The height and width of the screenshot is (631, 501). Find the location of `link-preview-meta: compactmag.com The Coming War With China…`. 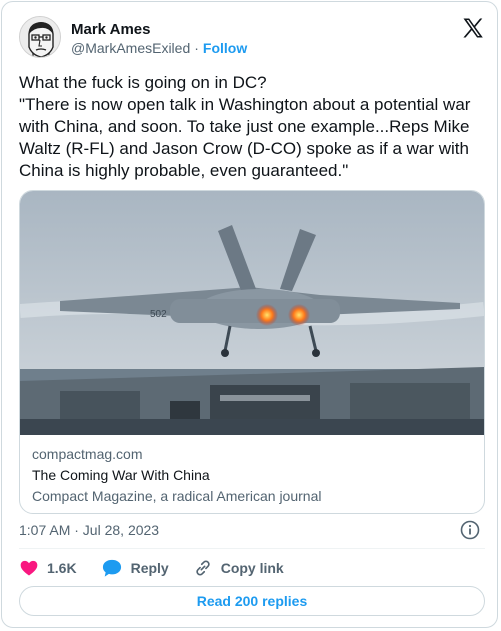

link-preview-meta: compactmag.com The Coming War With China… is located at coordinates (252, 475).